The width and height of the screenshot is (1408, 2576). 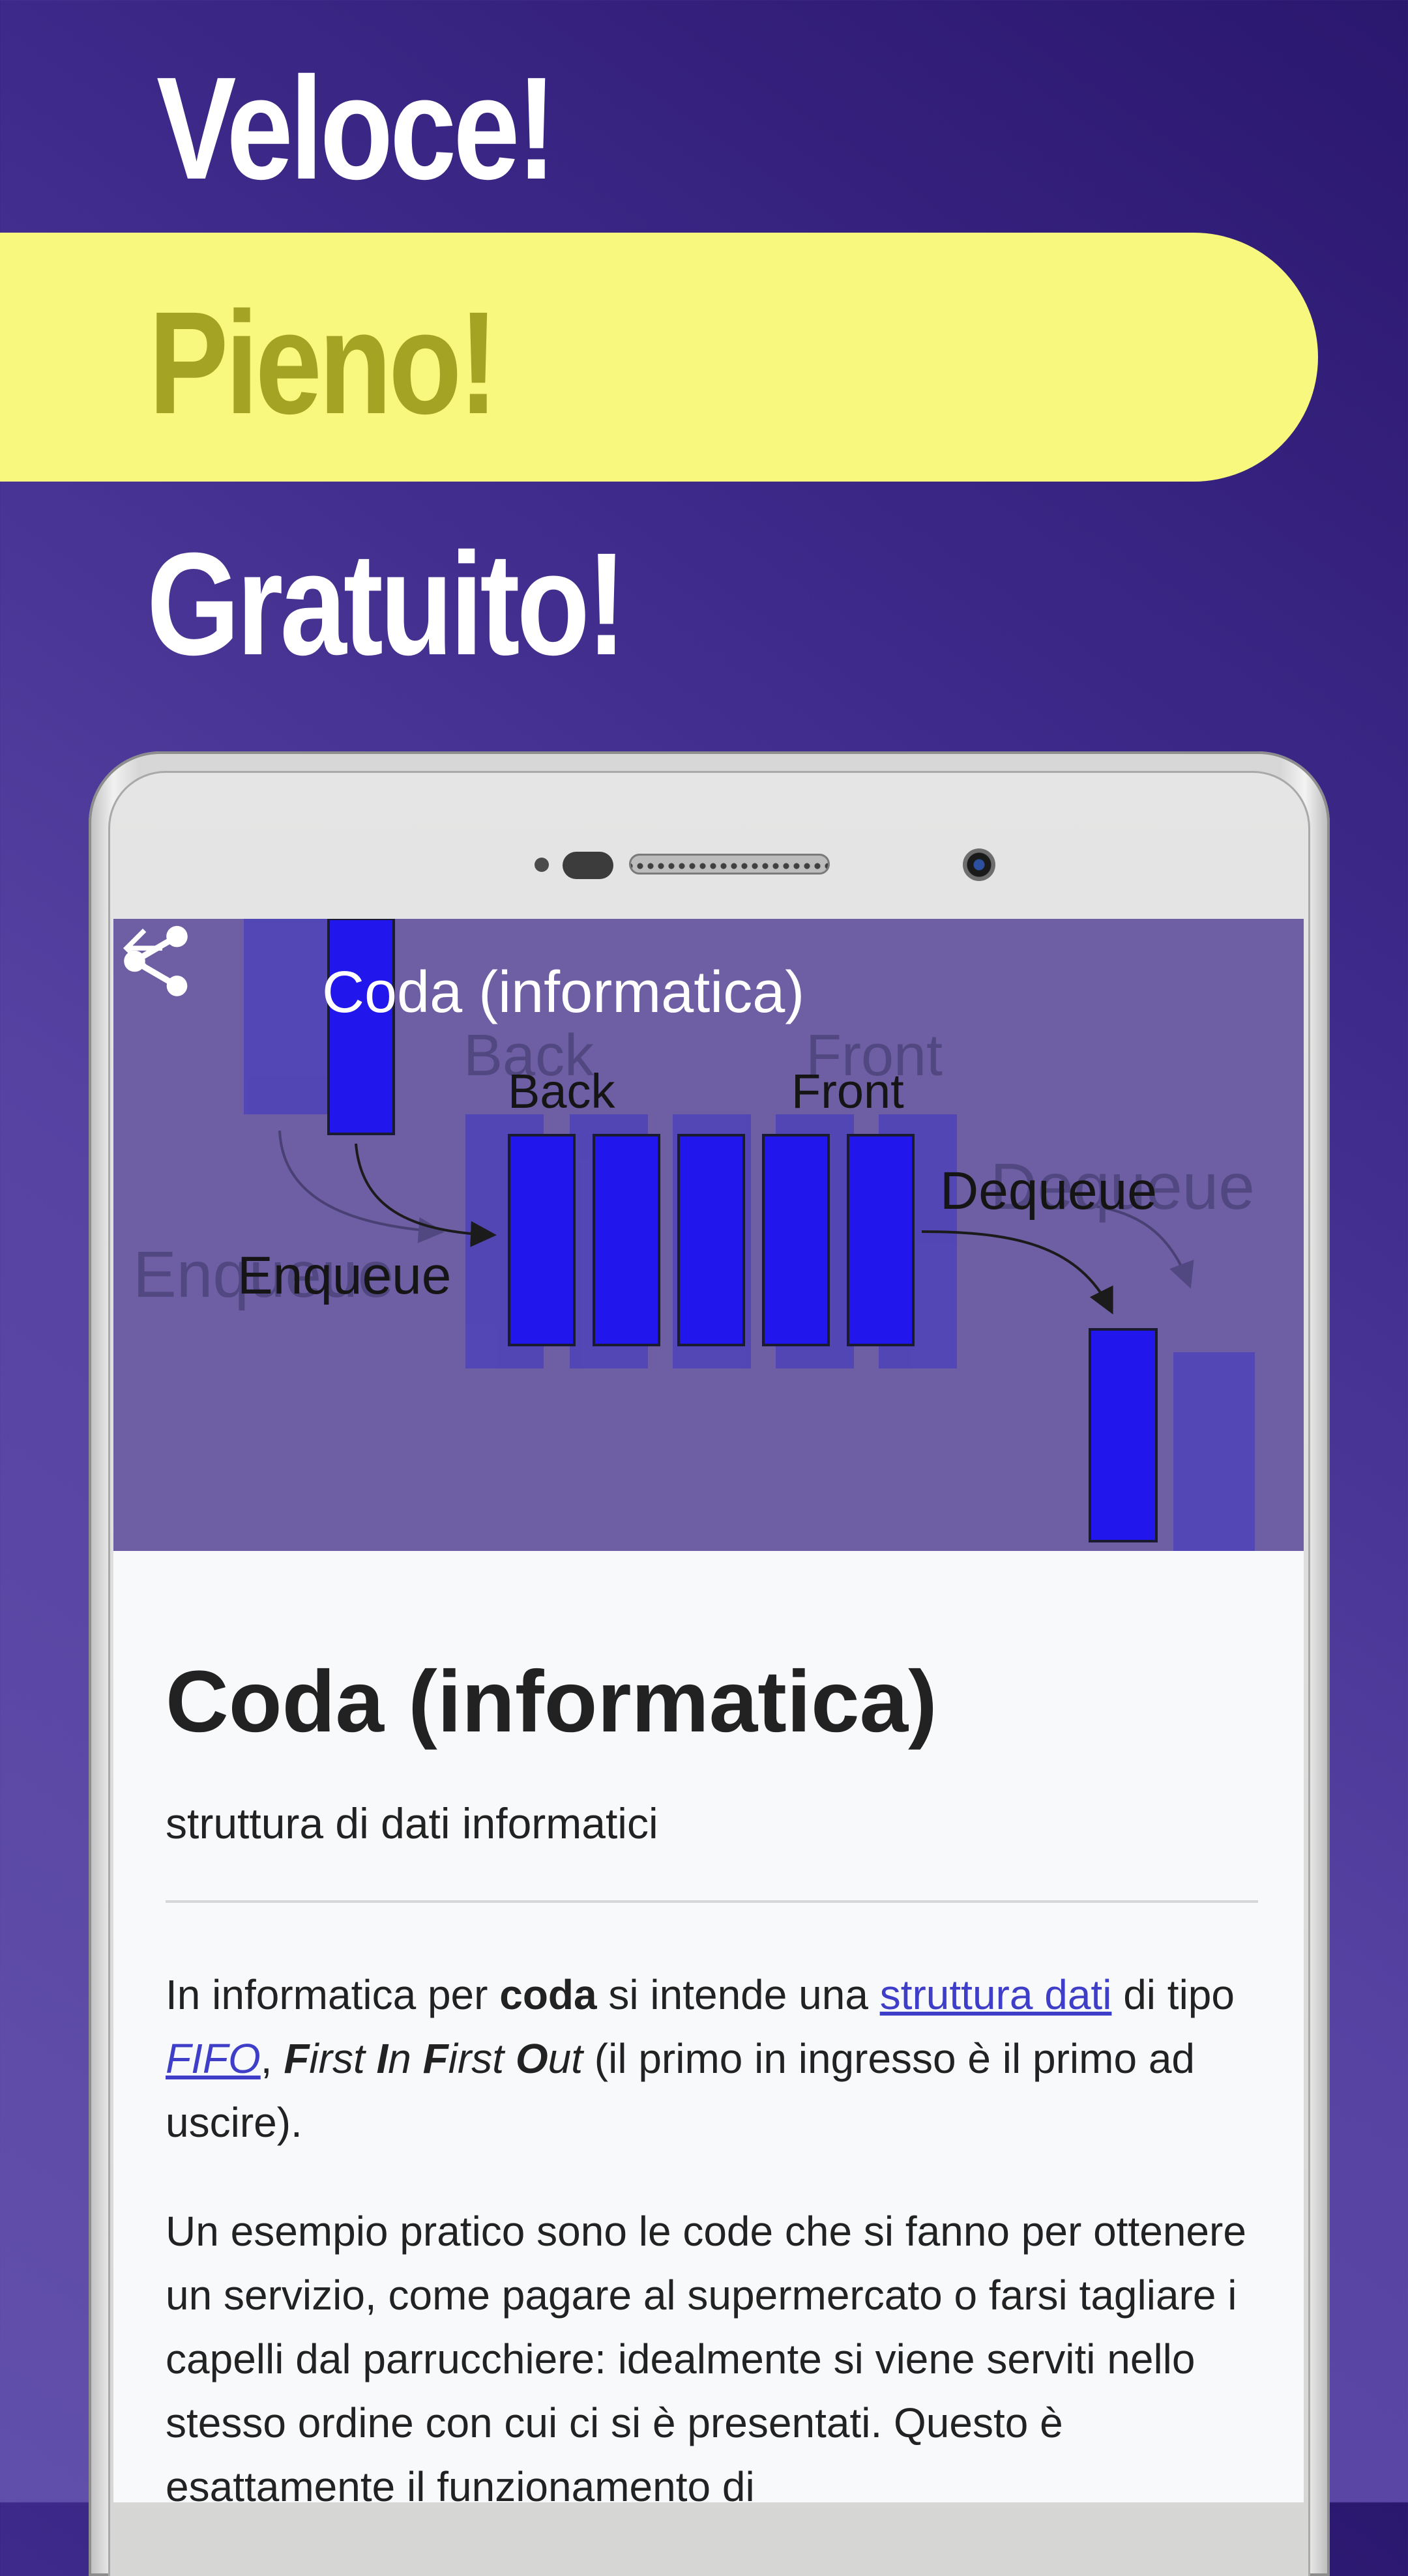 What do you see at coordinates (156, 961) in the screenshot?
I see `share-icon` at bounding box center [156, 961].